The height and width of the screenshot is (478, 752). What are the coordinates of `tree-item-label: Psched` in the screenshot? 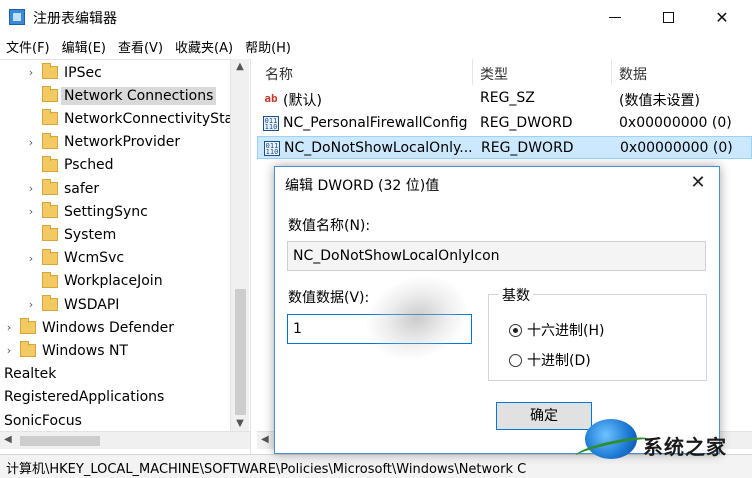 It's located at (89, 165).